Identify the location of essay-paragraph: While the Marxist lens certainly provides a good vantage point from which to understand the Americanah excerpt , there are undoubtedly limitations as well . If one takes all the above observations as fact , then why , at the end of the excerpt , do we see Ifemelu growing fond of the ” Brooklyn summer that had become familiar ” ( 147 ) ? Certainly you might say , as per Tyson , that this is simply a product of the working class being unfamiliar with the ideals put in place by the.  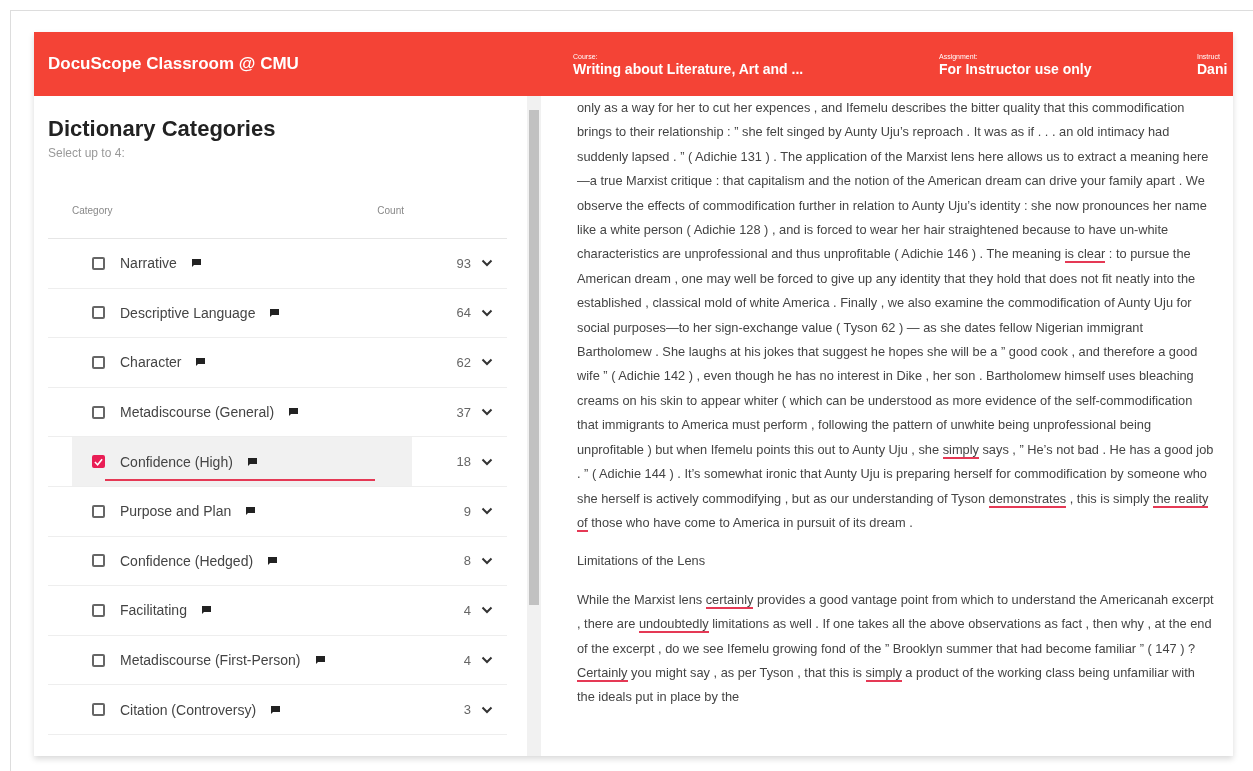
(896, 648).